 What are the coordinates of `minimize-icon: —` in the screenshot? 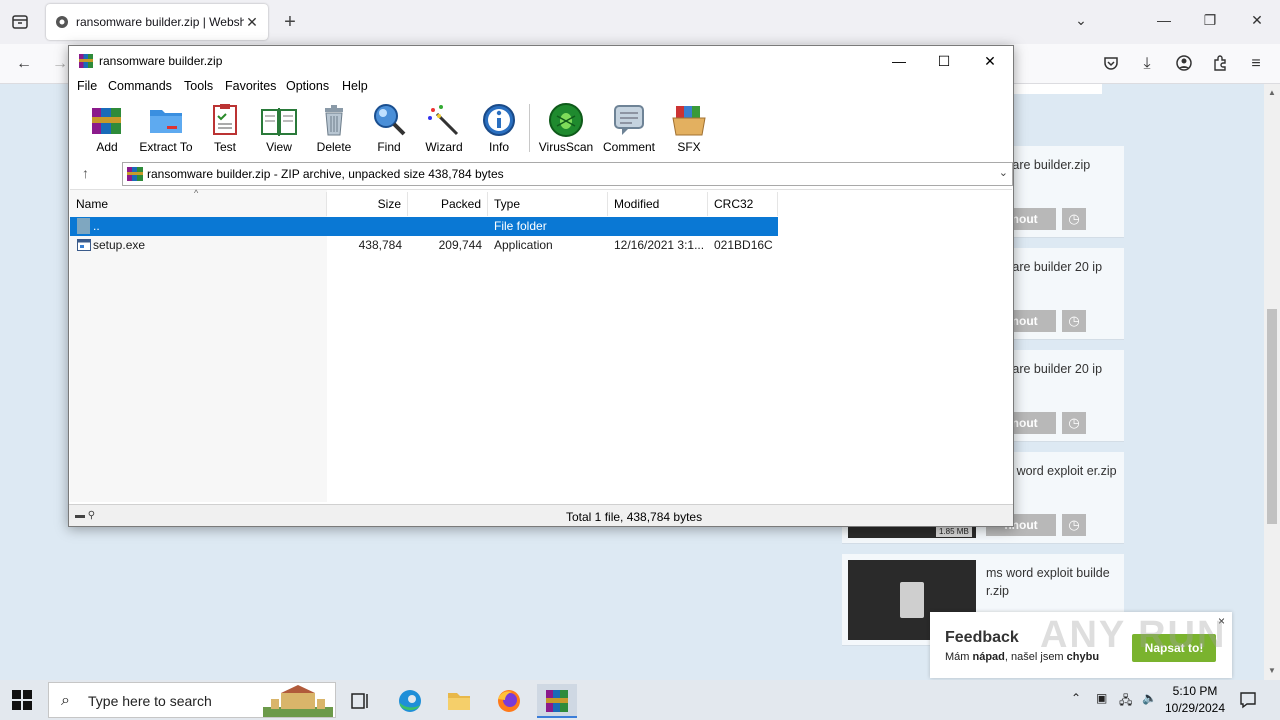 It's located at (1164, 20).